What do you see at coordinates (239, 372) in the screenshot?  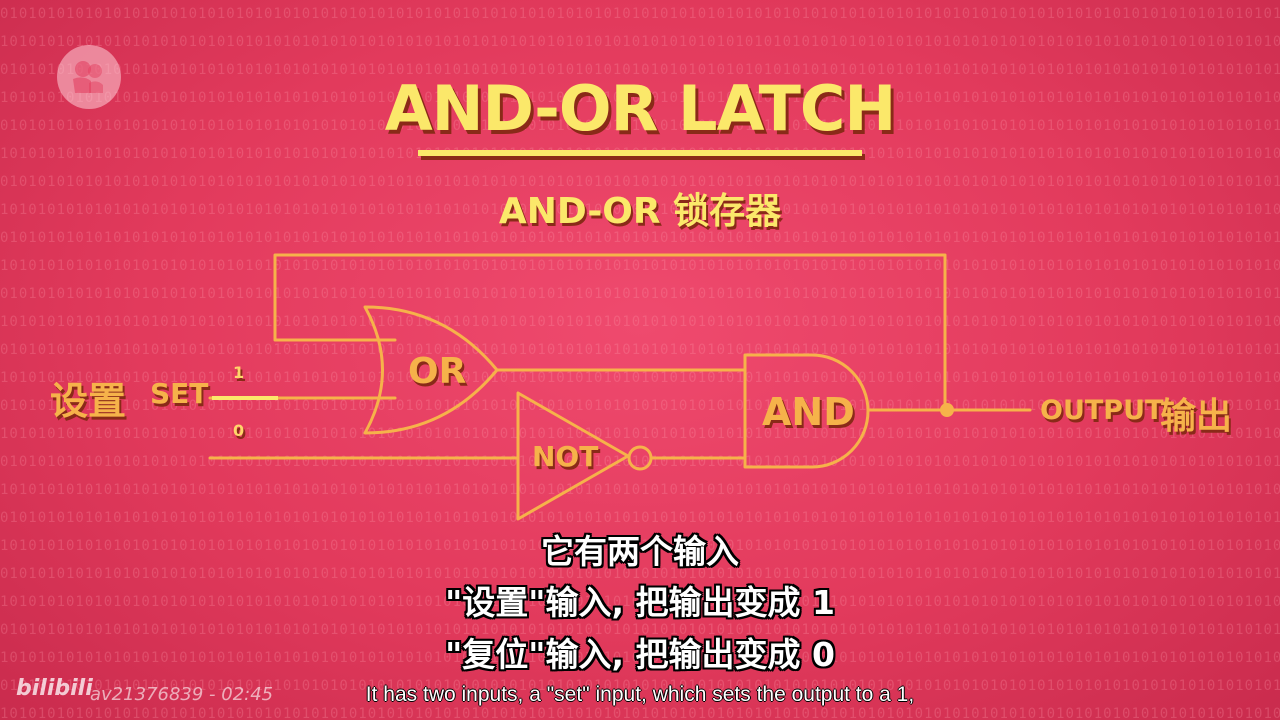 I see `set-bit-one: 1` at bounding box center [239, 372].